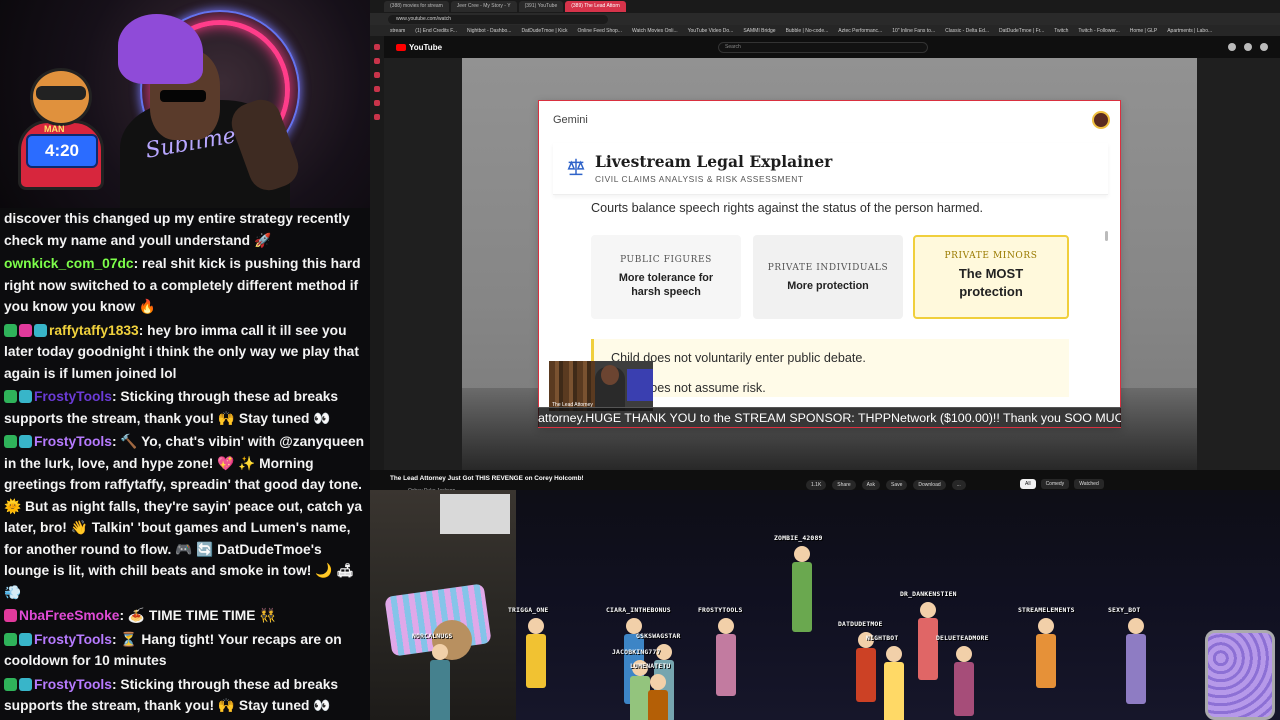  What do you see at coordinates (720, 610) in the screenshot?
I see `avatar-name-tag: FROSTYTOOLS` at bounding box center [720, 610].